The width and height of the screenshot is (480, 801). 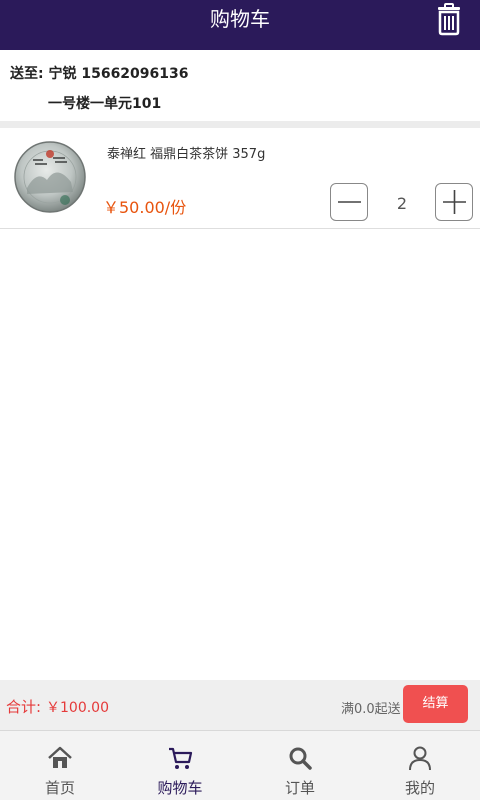 I want to click on page-title: 购物车, so click(x=240, y=19).